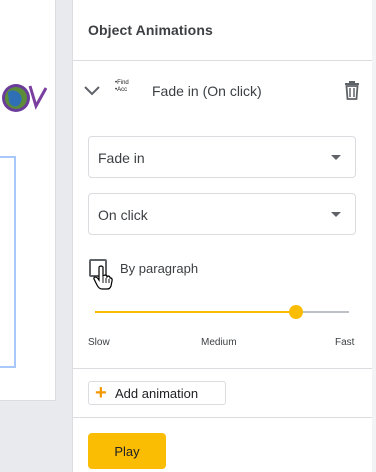  What do you see at coordinates (122, 83) in the screenshot?
I see `thumbnail-line: •Find` at bounding box center [122, 83].